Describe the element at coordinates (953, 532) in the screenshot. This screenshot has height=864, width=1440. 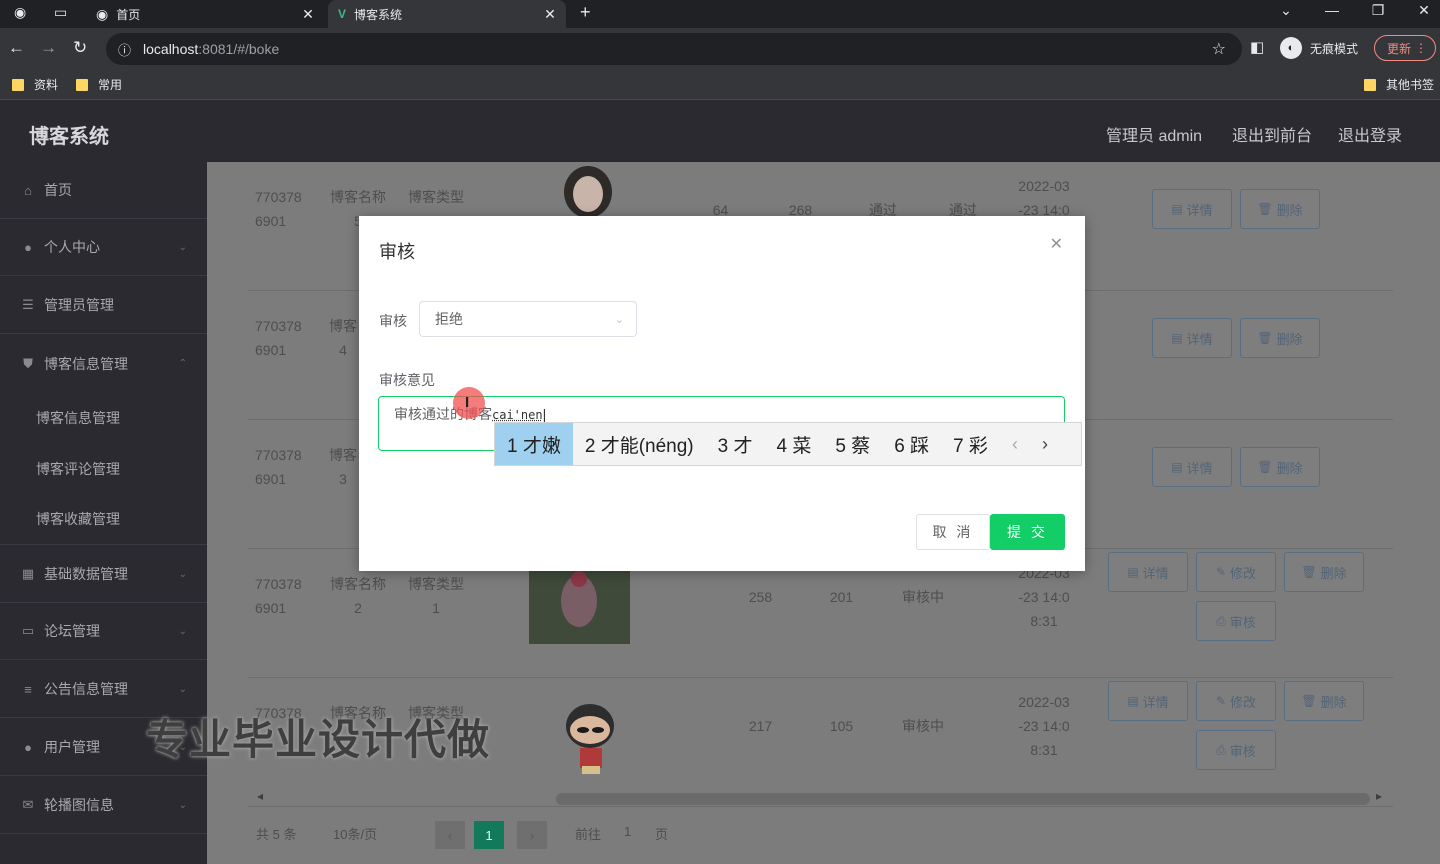
I see `cancel-button: 取 消` at that location.